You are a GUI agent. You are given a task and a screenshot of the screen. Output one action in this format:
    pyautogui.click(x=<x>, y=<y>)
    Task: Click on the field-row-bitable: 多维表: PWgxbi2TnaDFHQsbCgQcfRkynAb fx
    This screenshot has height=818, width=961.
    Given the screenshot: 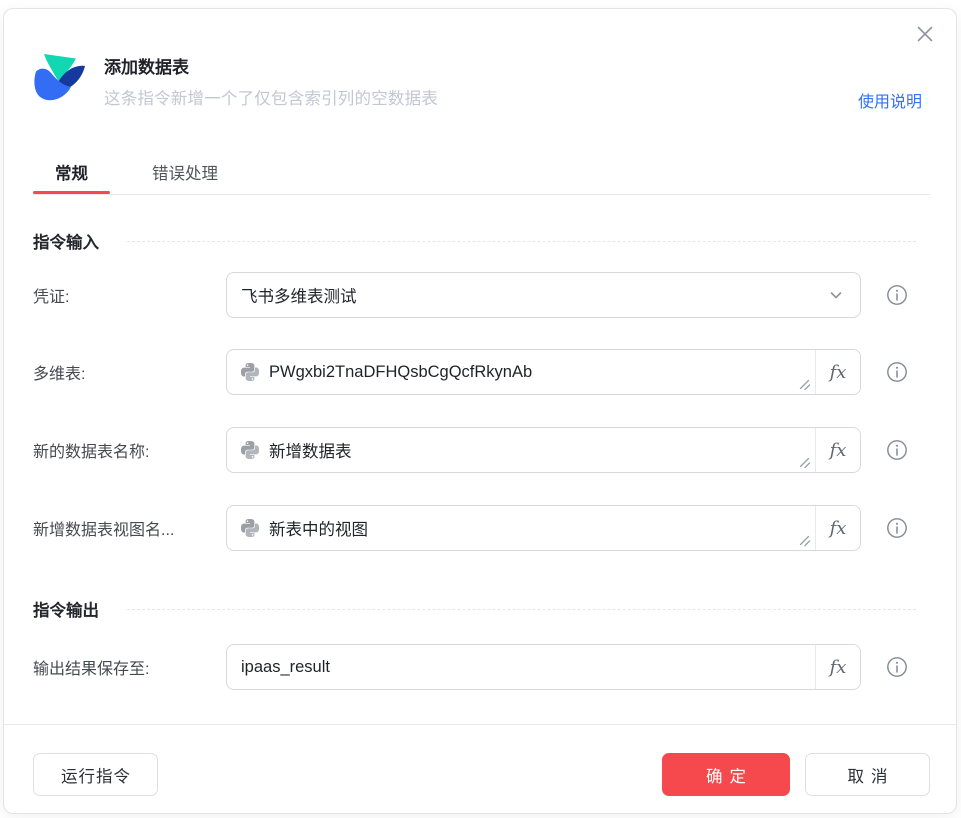 What is the action you would take?
    pyautogui.click(x=481, y=372)
    